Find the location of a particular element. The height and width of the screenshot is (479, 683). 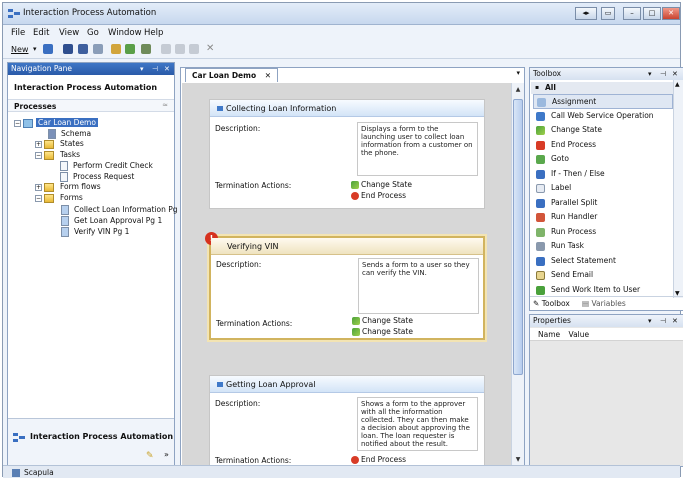

print-icon is located at coordinates (98, 49).